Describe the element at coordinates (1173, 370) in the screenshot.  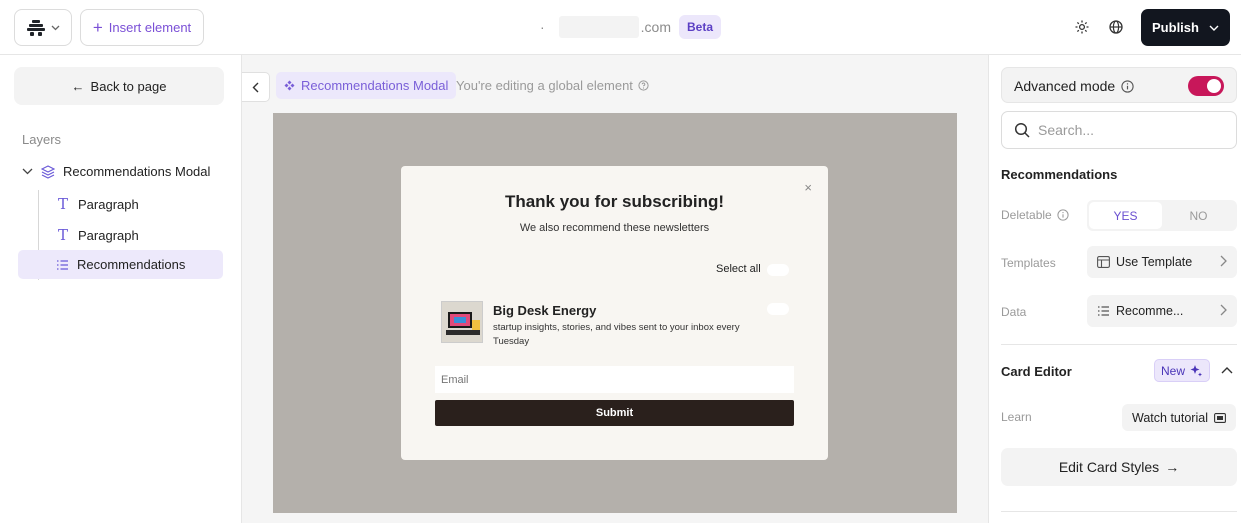
I see `new-badge-label: New` at that location.